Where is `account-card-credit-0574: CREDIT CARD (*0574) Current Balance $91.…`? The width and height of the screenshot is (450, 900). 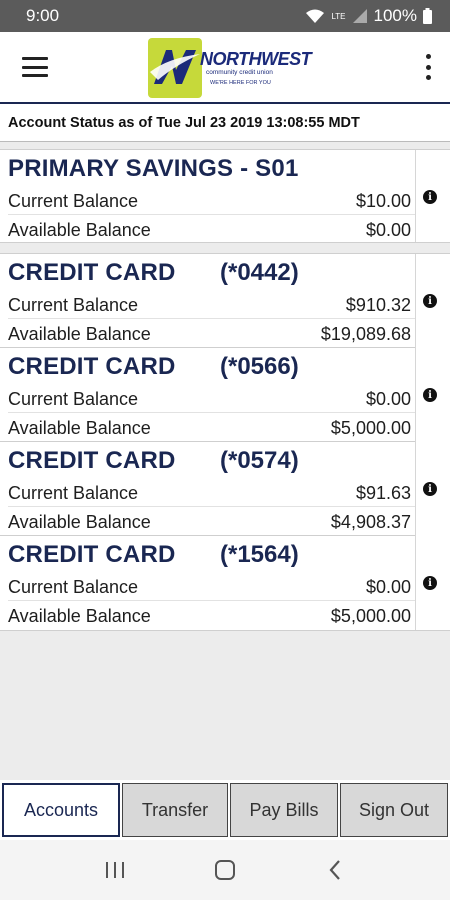
account-card-credit-0574: CREDIT CARD (*0574) Current Balance $91.… is located at coordinates (207, 489).